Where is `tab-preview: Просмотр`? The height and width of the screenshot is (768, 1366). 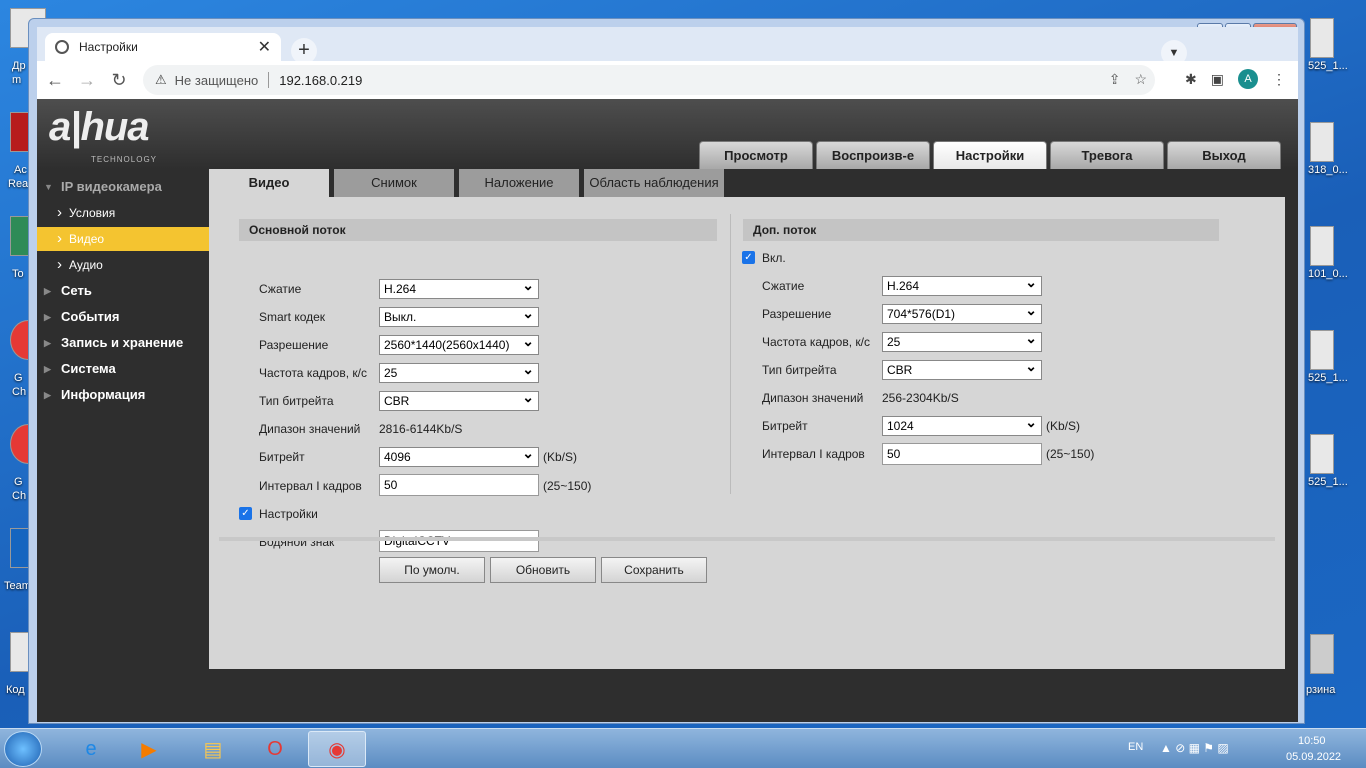
tab-preview: Просмотр is located at coordinates (756, 155).